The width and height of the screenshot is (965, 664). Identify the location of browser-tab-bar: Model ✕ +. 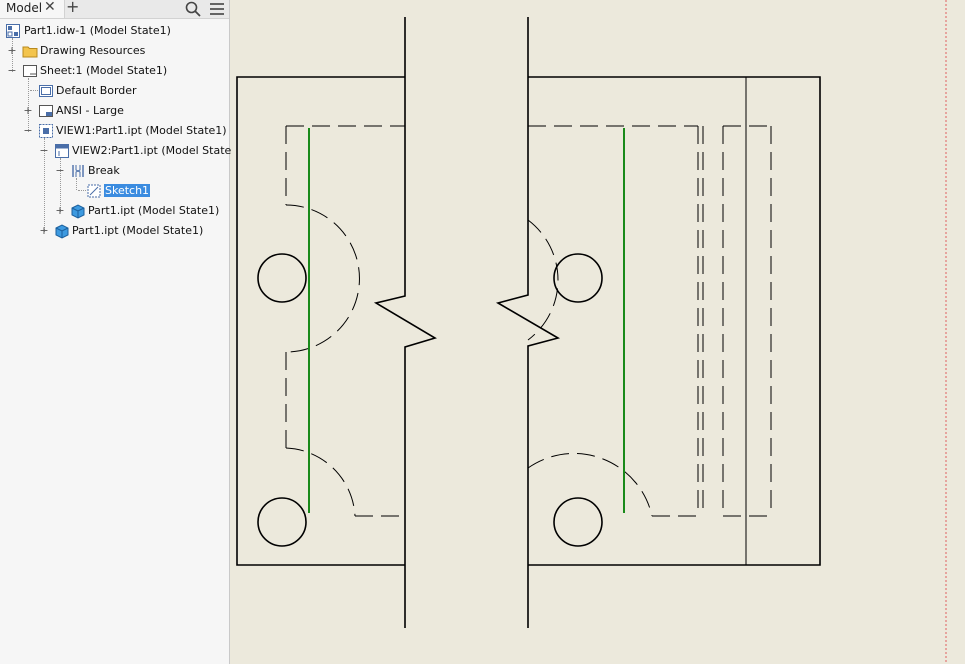
(114, 9).